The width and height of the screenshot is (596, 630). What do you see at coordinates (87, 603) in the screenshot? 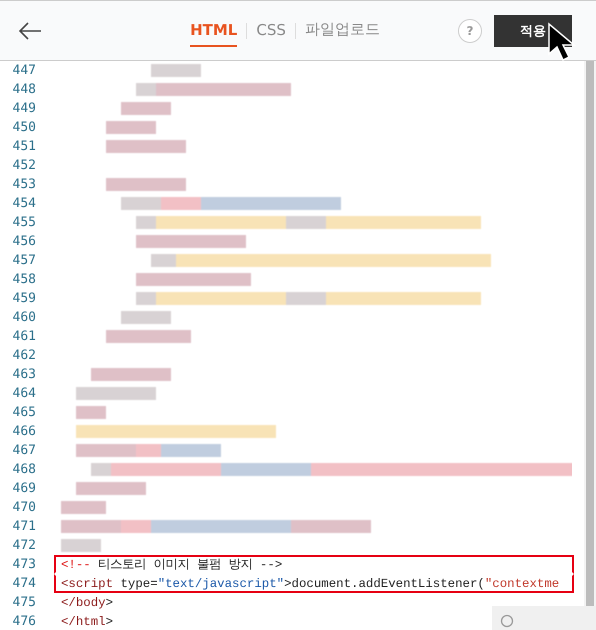
I see `code-line: </body>` at bounding box center [87, 603].